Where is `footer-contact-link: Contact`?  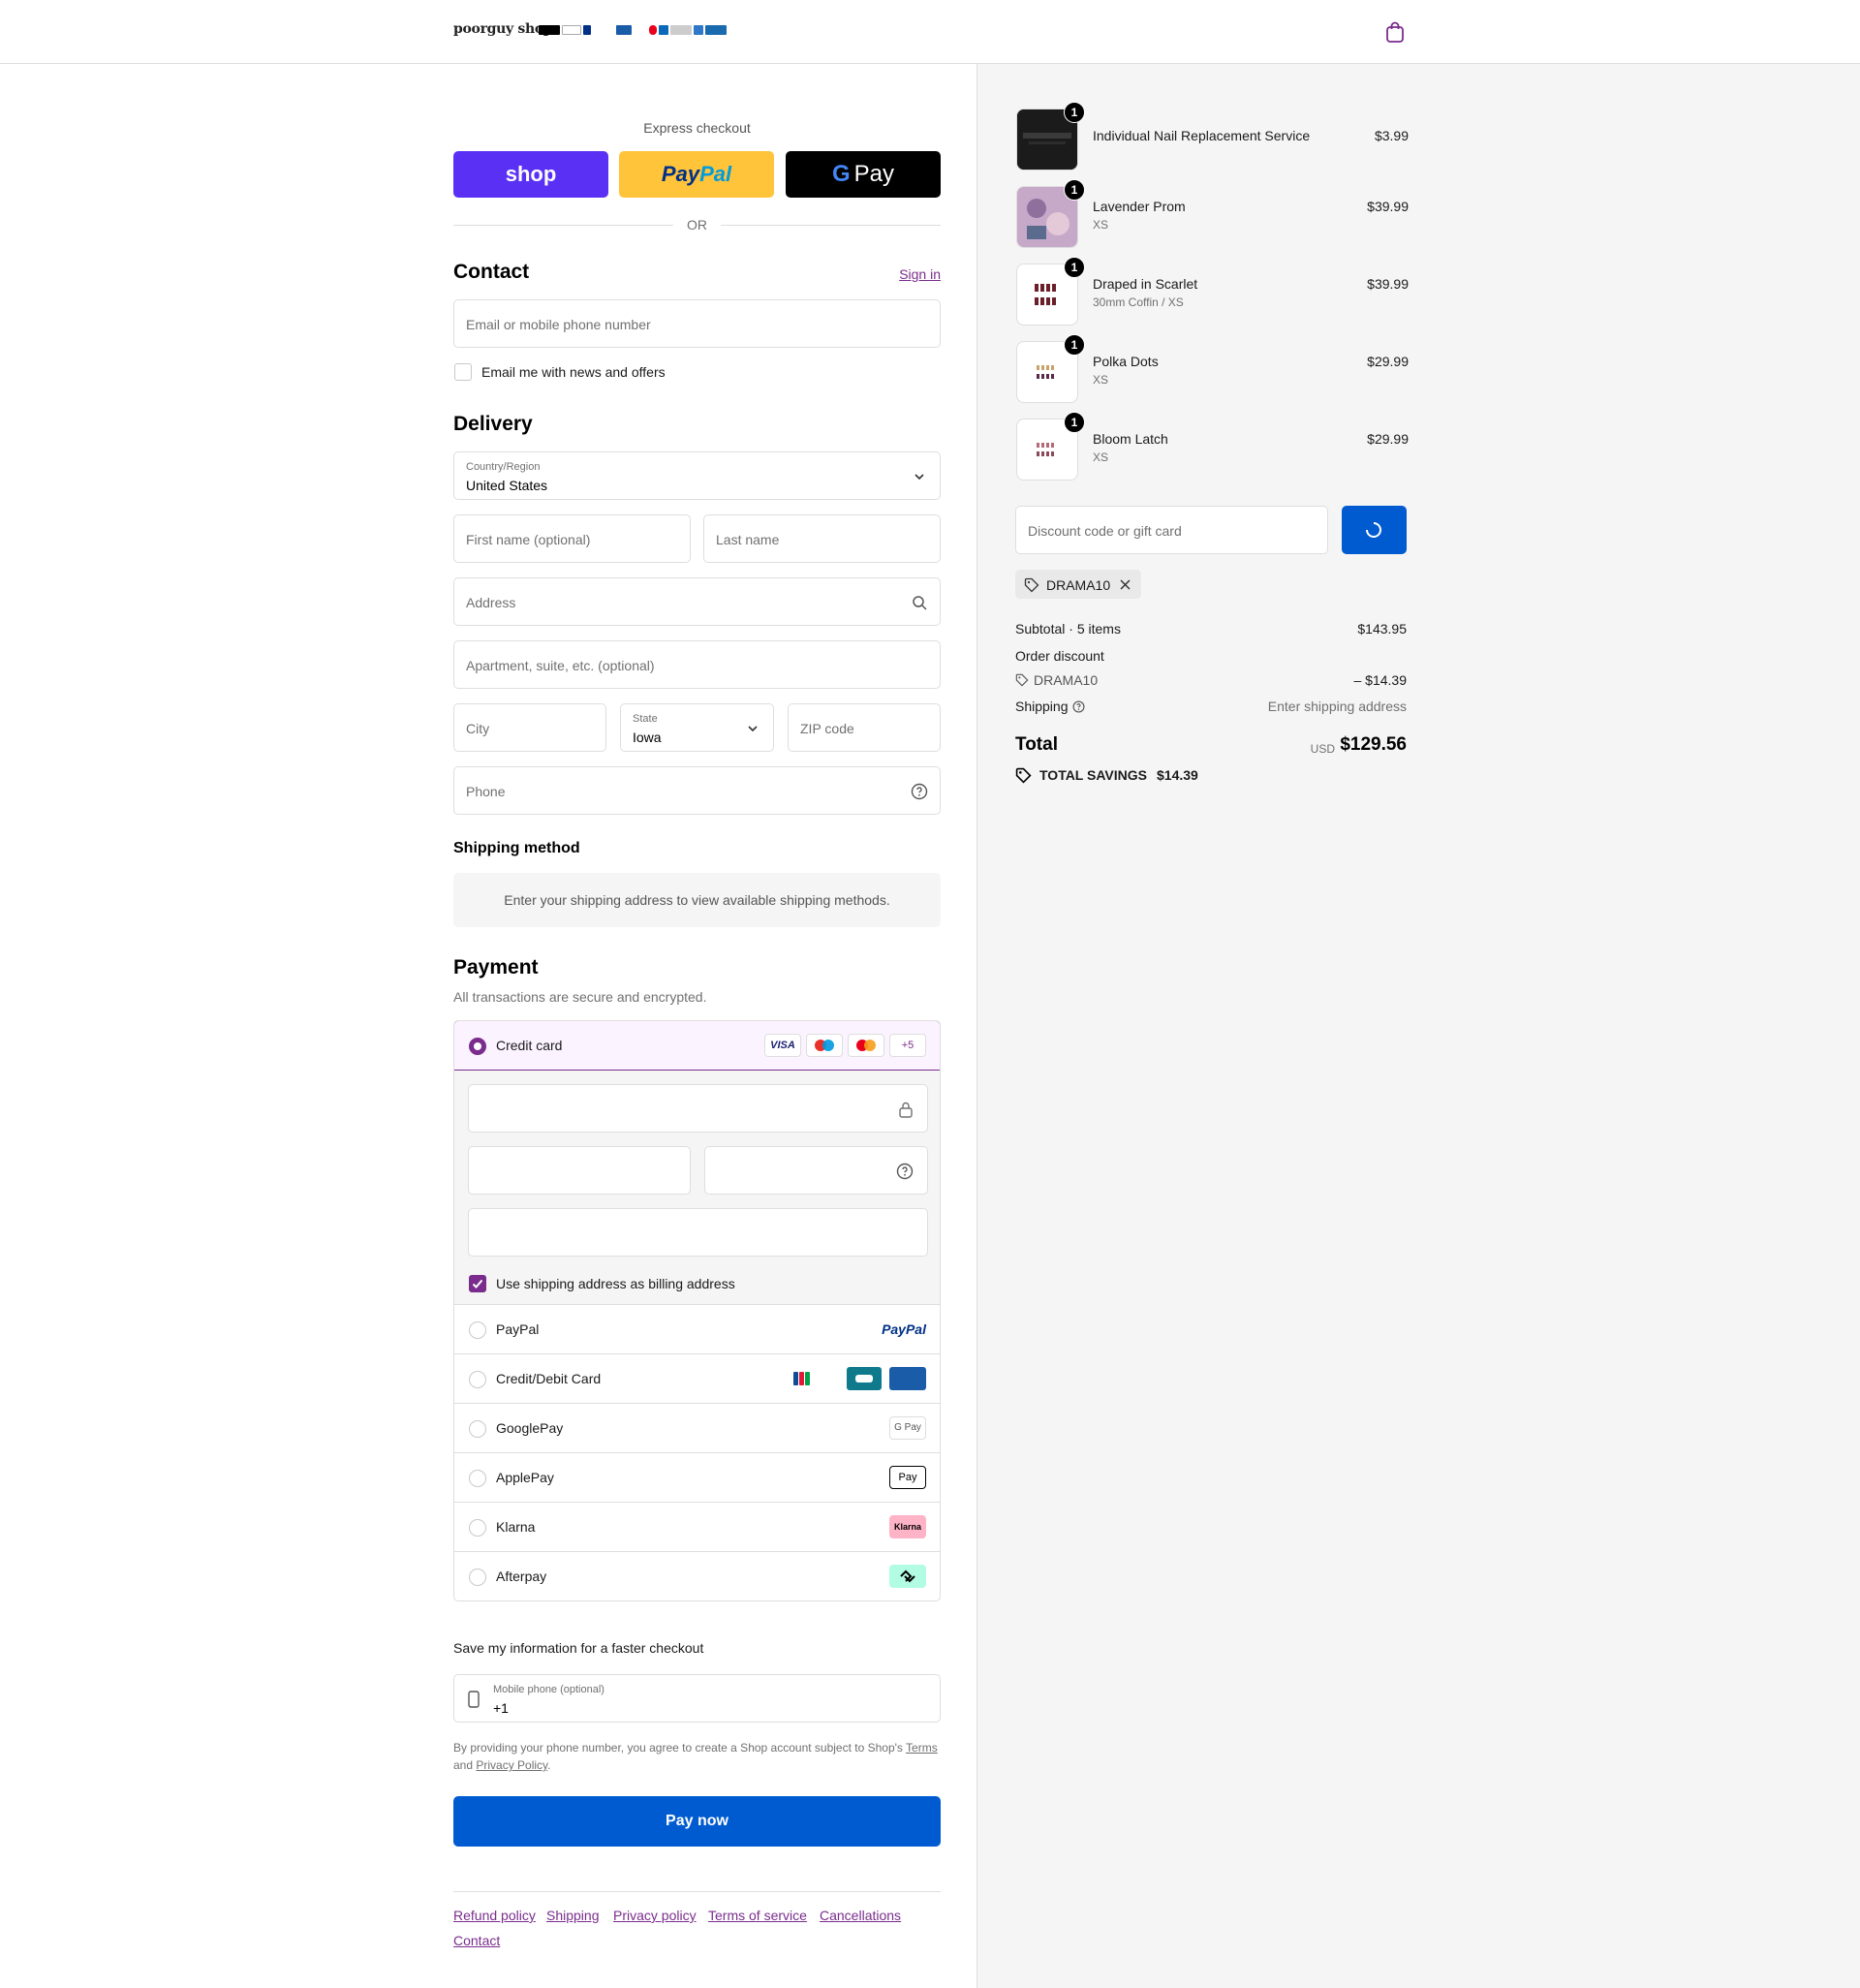
footer-contact-link: Contact is located at coordinates (476, 1940).